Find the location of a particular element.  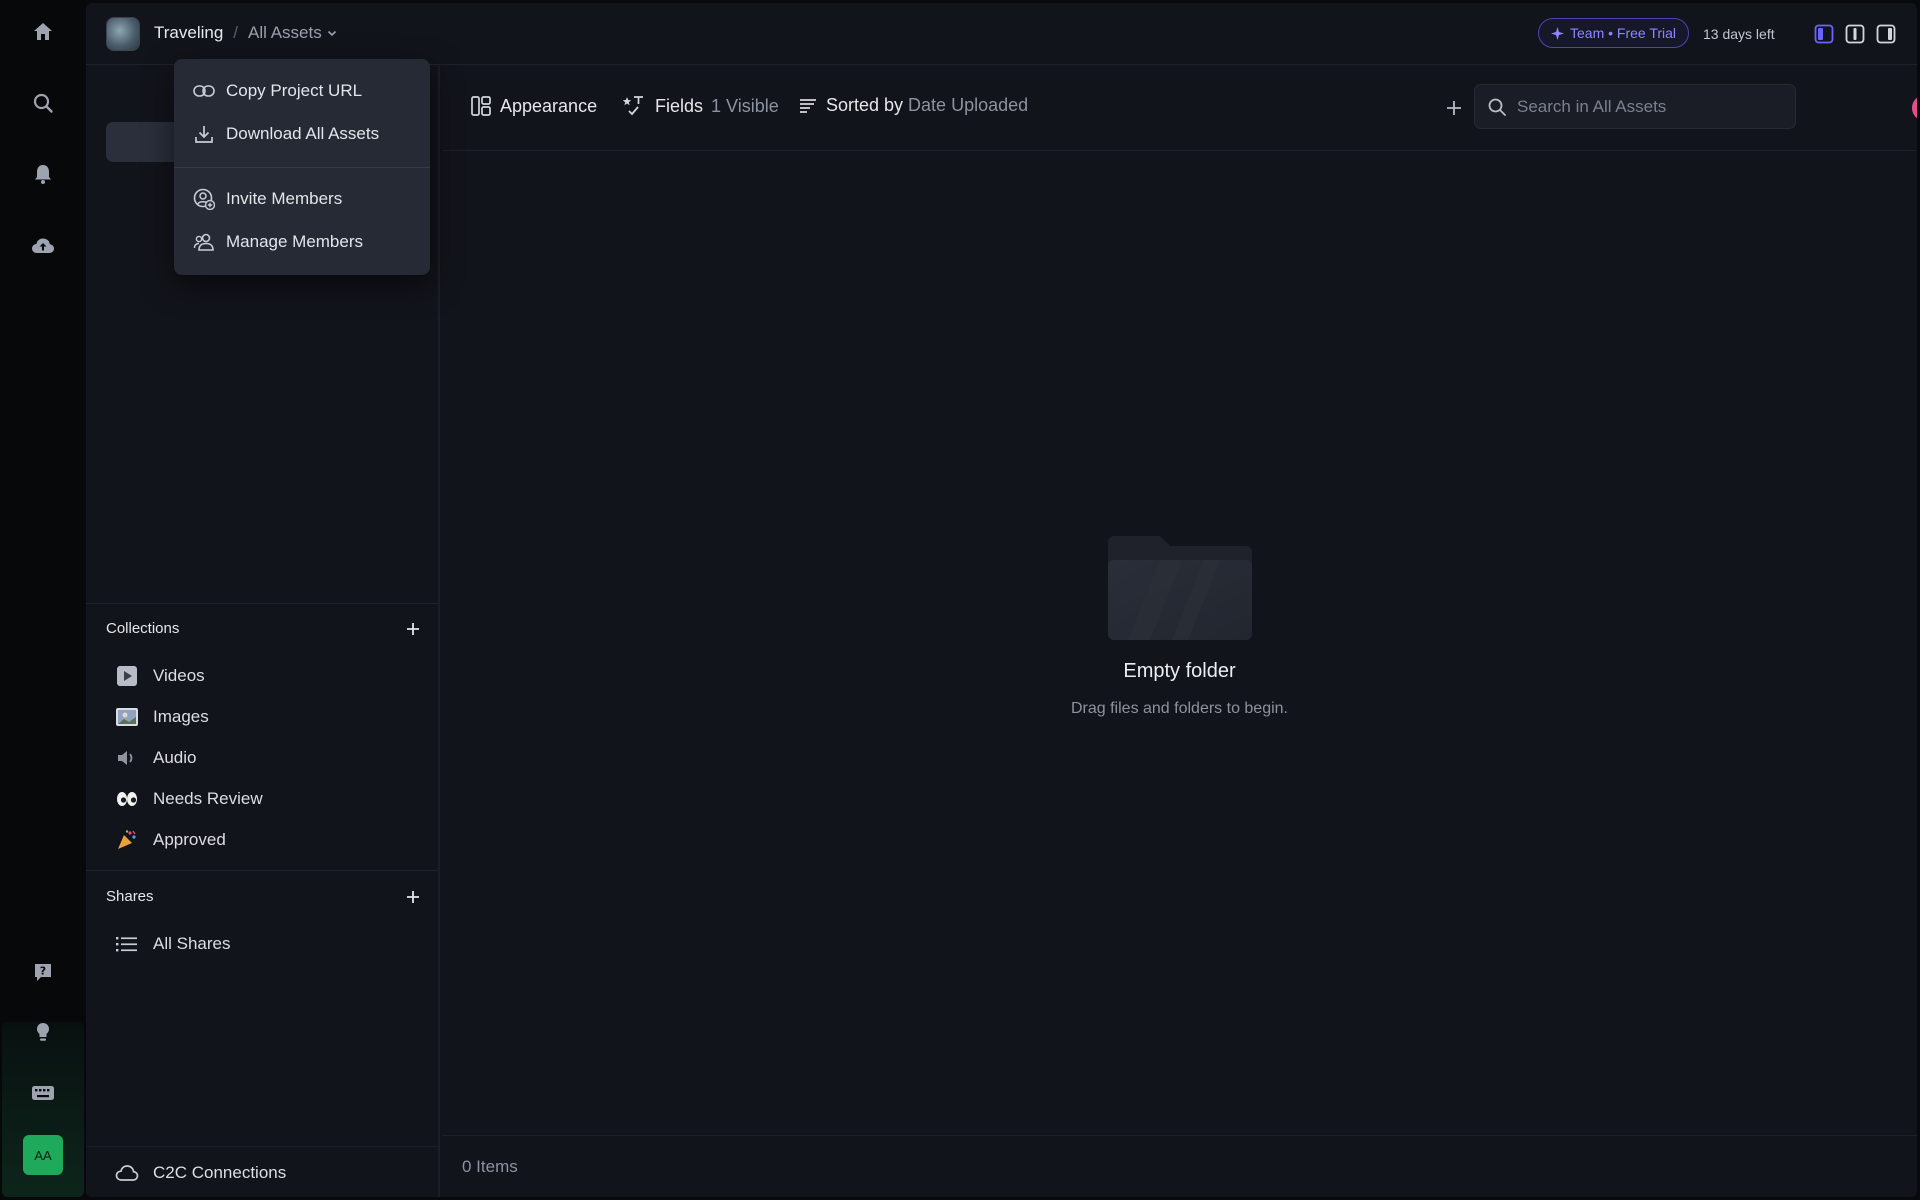

lightbulb-icon is located at coordinates (43, 1032).